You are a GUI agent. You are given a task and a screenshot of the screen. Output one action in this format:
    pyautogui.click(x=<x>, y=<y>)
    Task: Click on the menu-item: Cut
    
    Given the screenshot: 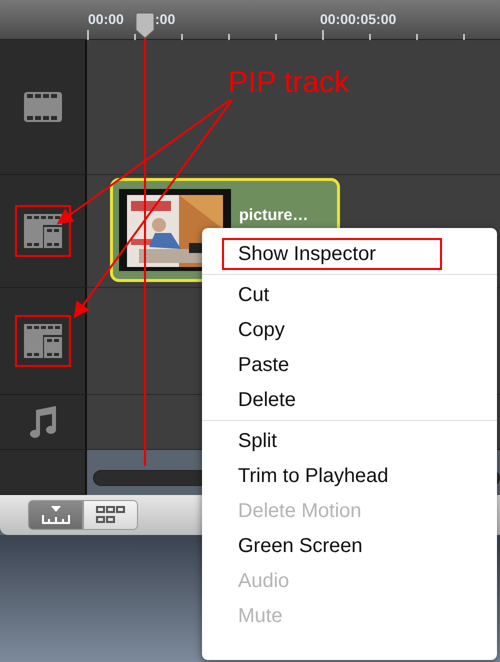 What is the action you would take?
    pyautogui.click(x=349, y=295)
    